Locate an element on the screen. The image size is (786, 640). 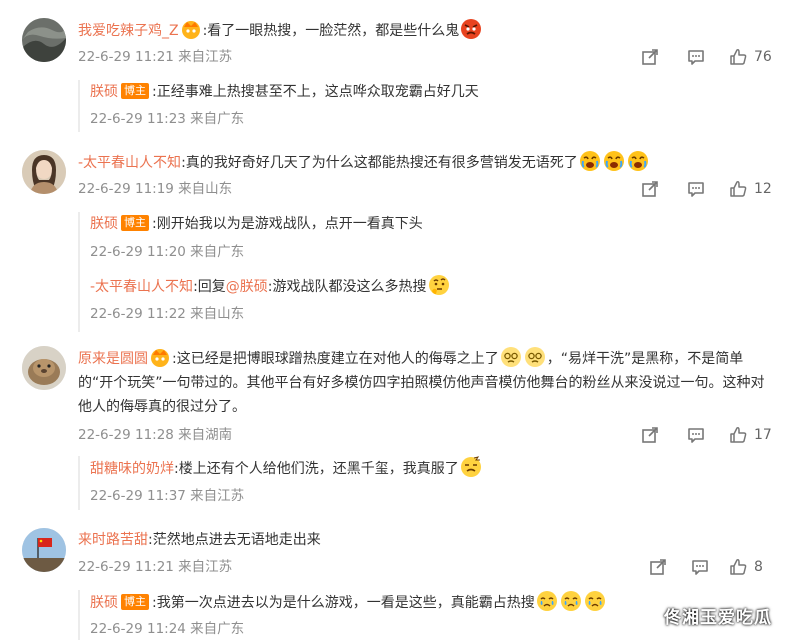
comment-actions: 17 is located at coordinates (706, 435).